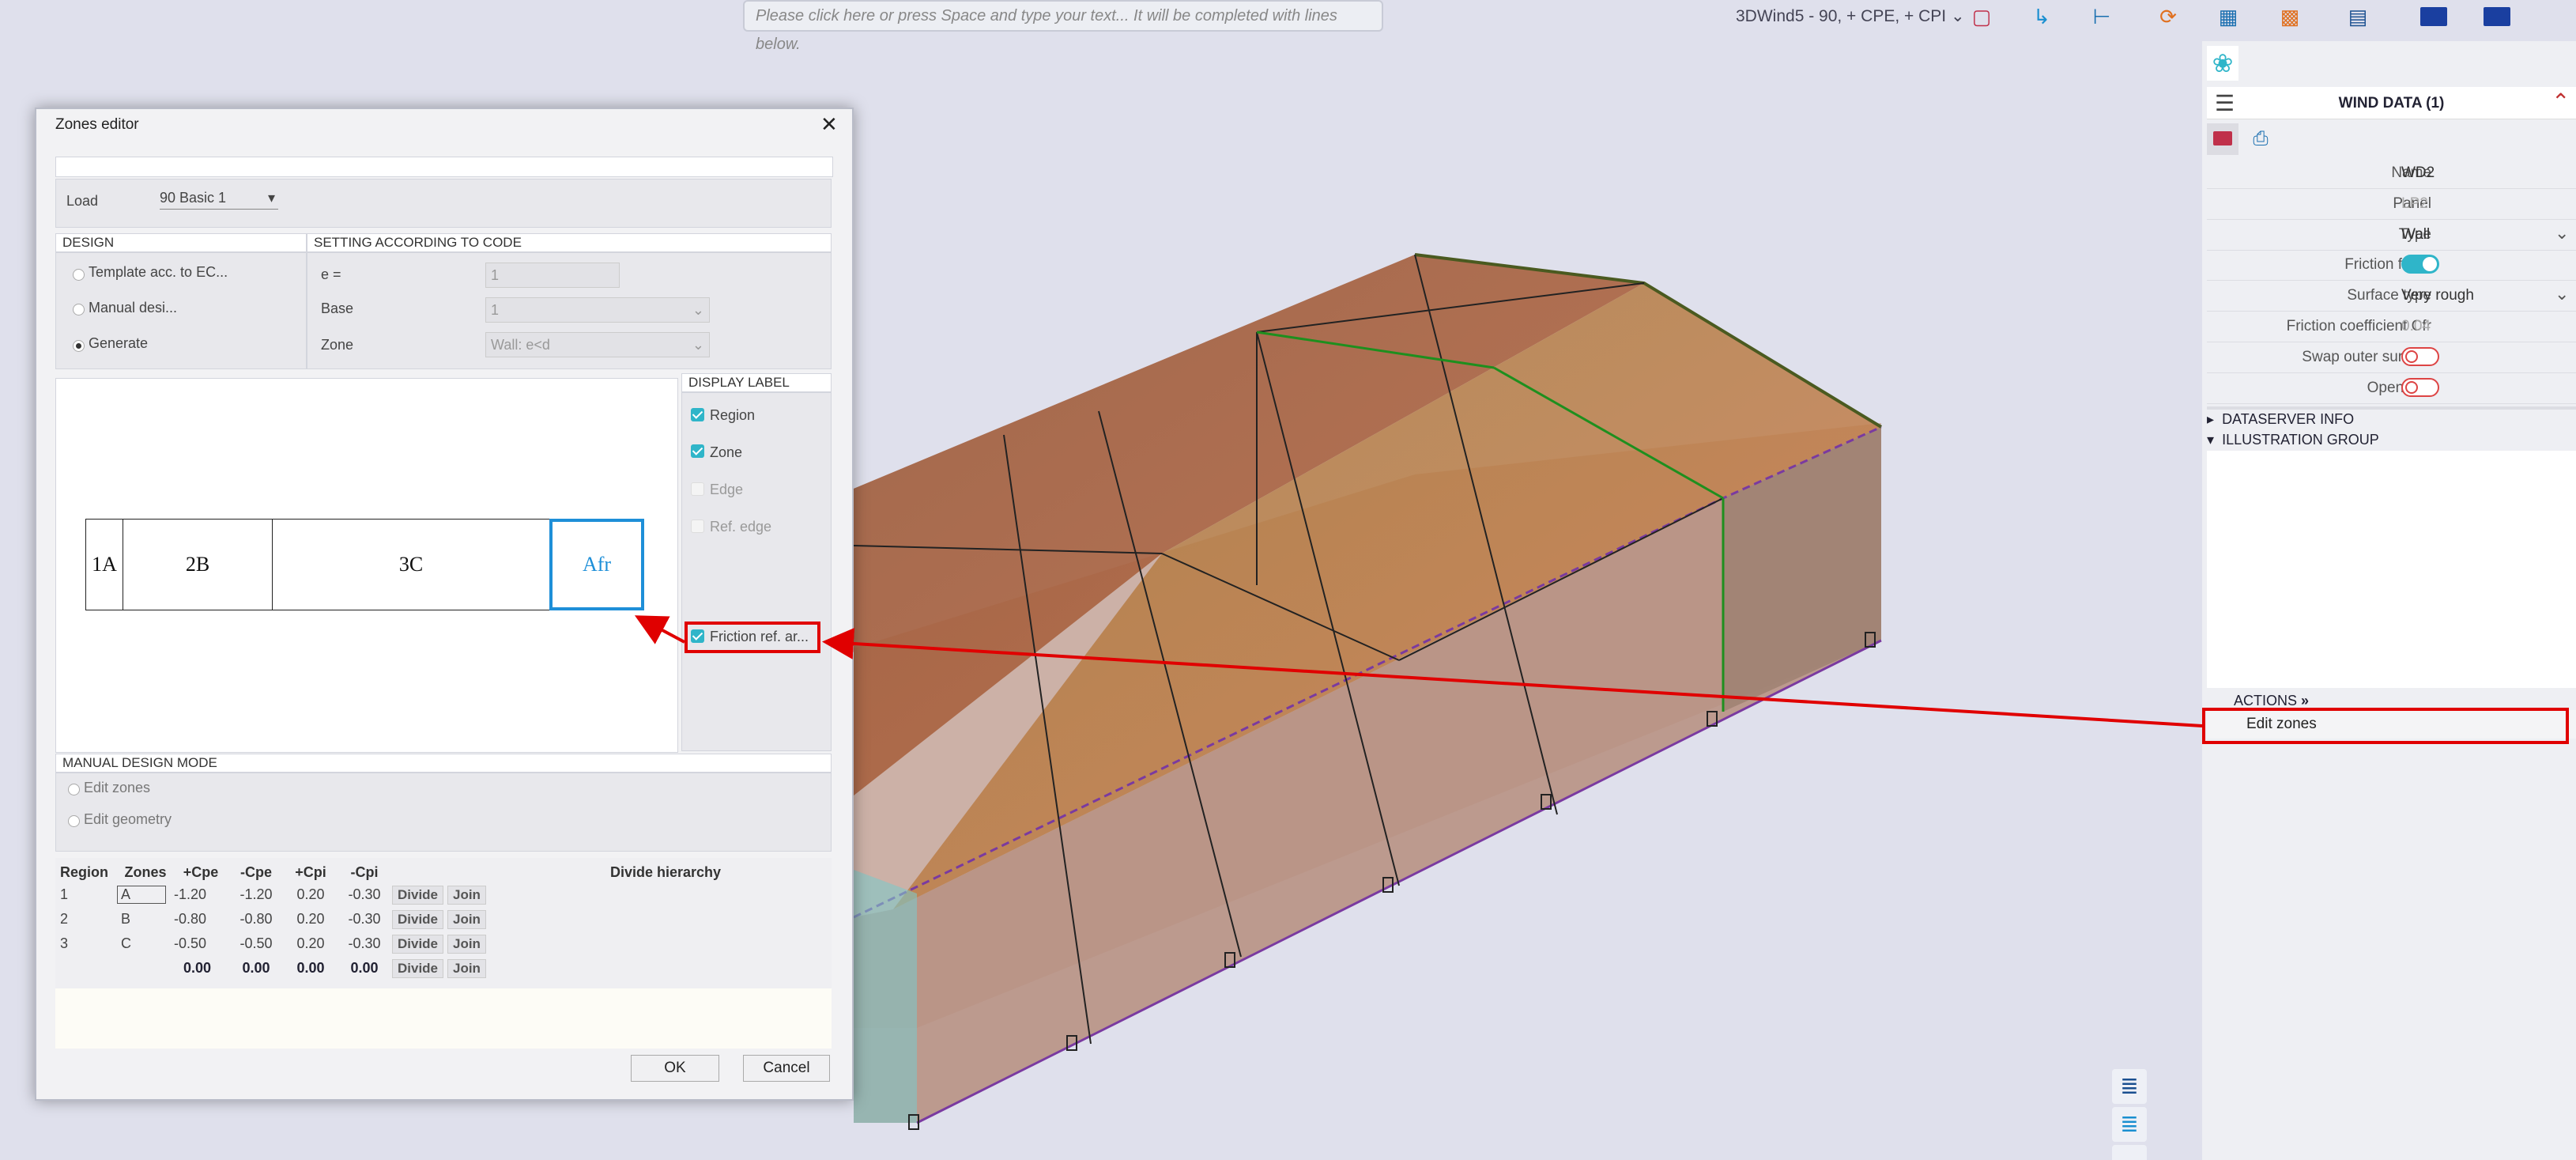 The height and width of the screenshot is (1160, 2576). What do you see at coordinates (1512, 677) in the screenshot?
I see `arrow-to-friction` at bounding box center [1512, 677].